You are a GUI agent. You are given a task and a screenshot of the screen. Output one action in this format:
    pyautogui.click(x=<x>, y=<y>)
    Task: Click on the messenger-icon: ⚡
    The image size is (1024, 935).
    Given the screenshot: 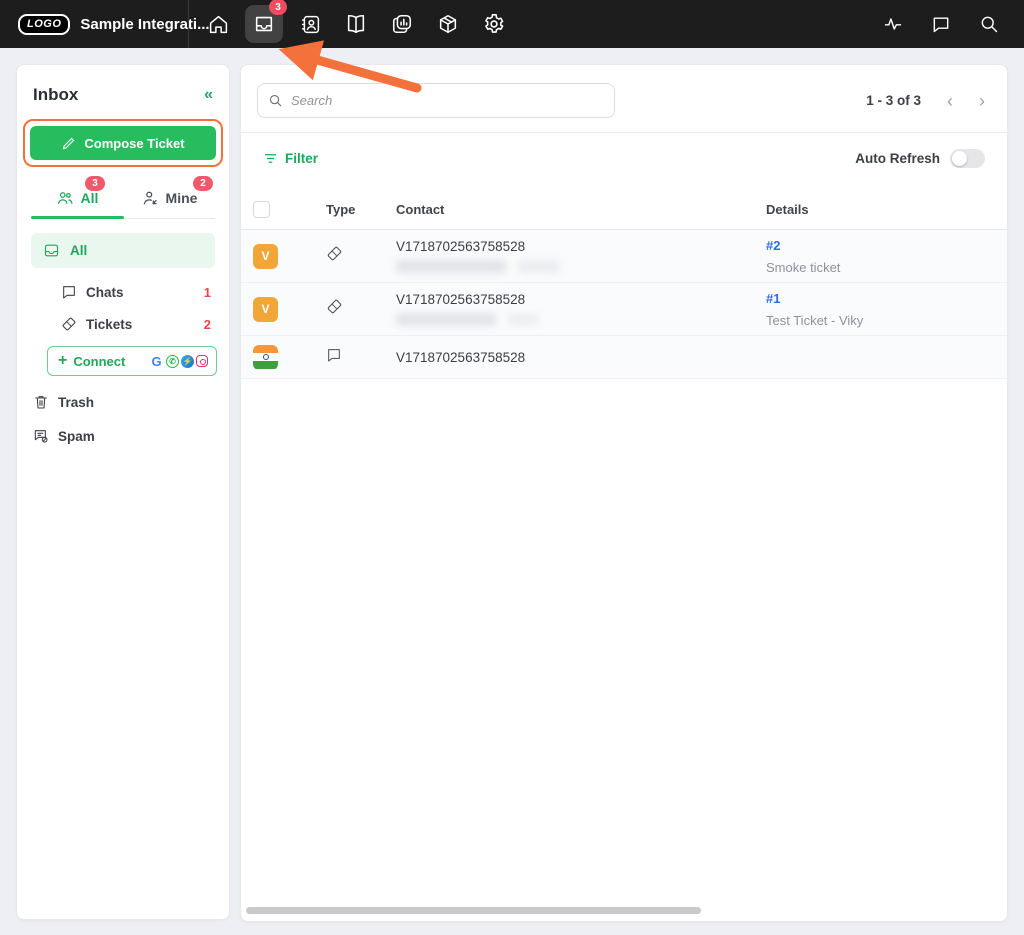 What is the action you would take?
    pyautogui.click(x=187, y=361)
    